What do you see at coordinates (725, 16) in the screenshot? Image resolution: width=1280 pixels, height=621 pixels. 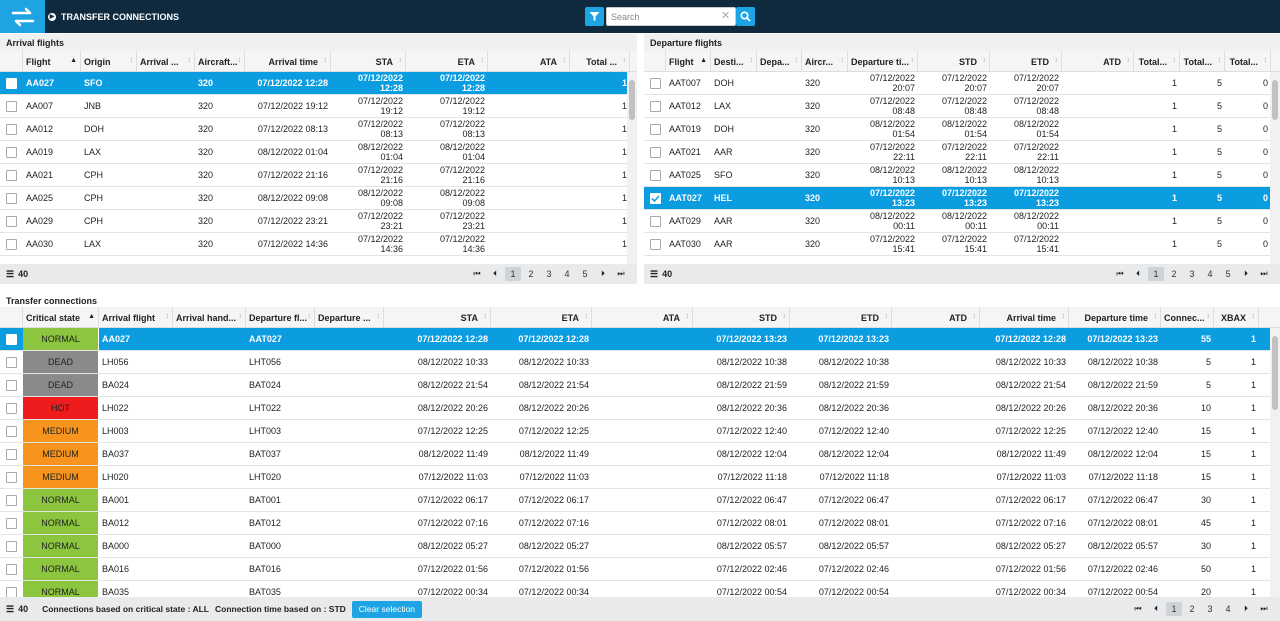 I see `clear-search-icon: ✕` at bounding box center [725, 16].